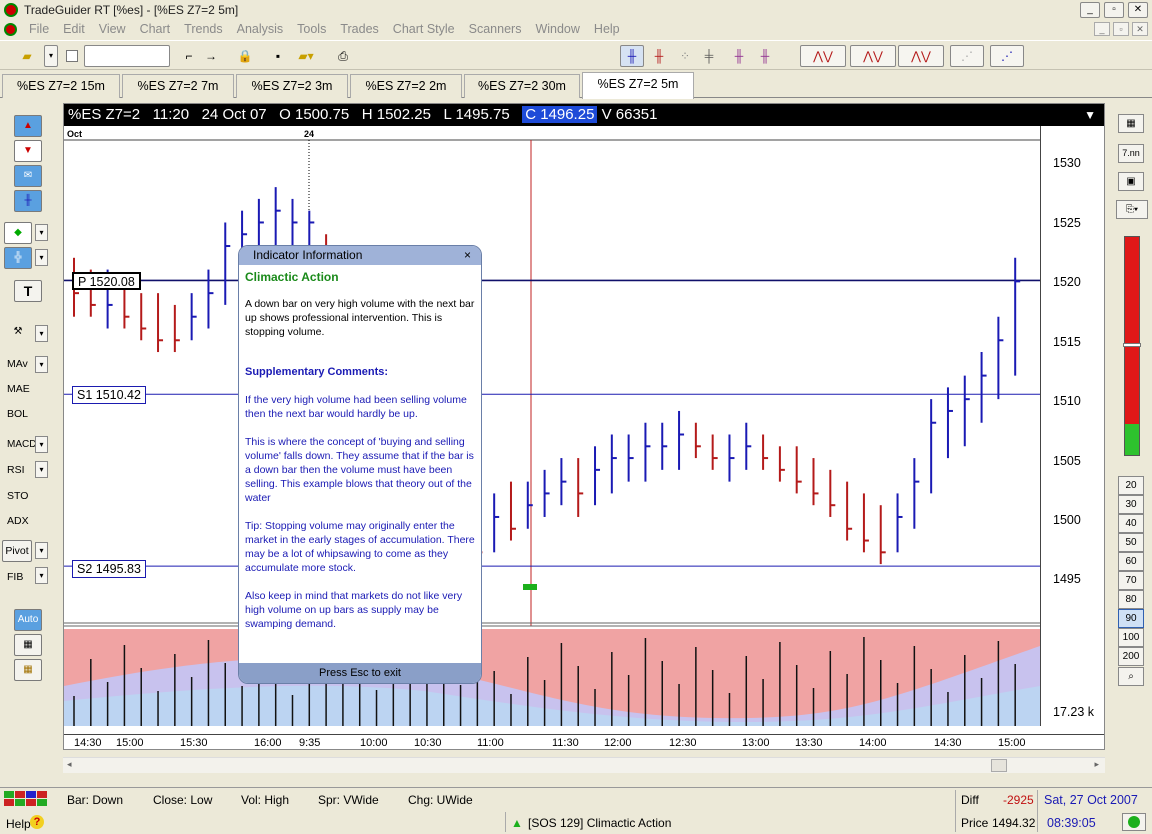 The image size is (1152, 834). What do you see at coordinates (1090, 115) in the screenshot?
I see `info-dropdown-icon: ▼` at bounding box center [1090, 115].